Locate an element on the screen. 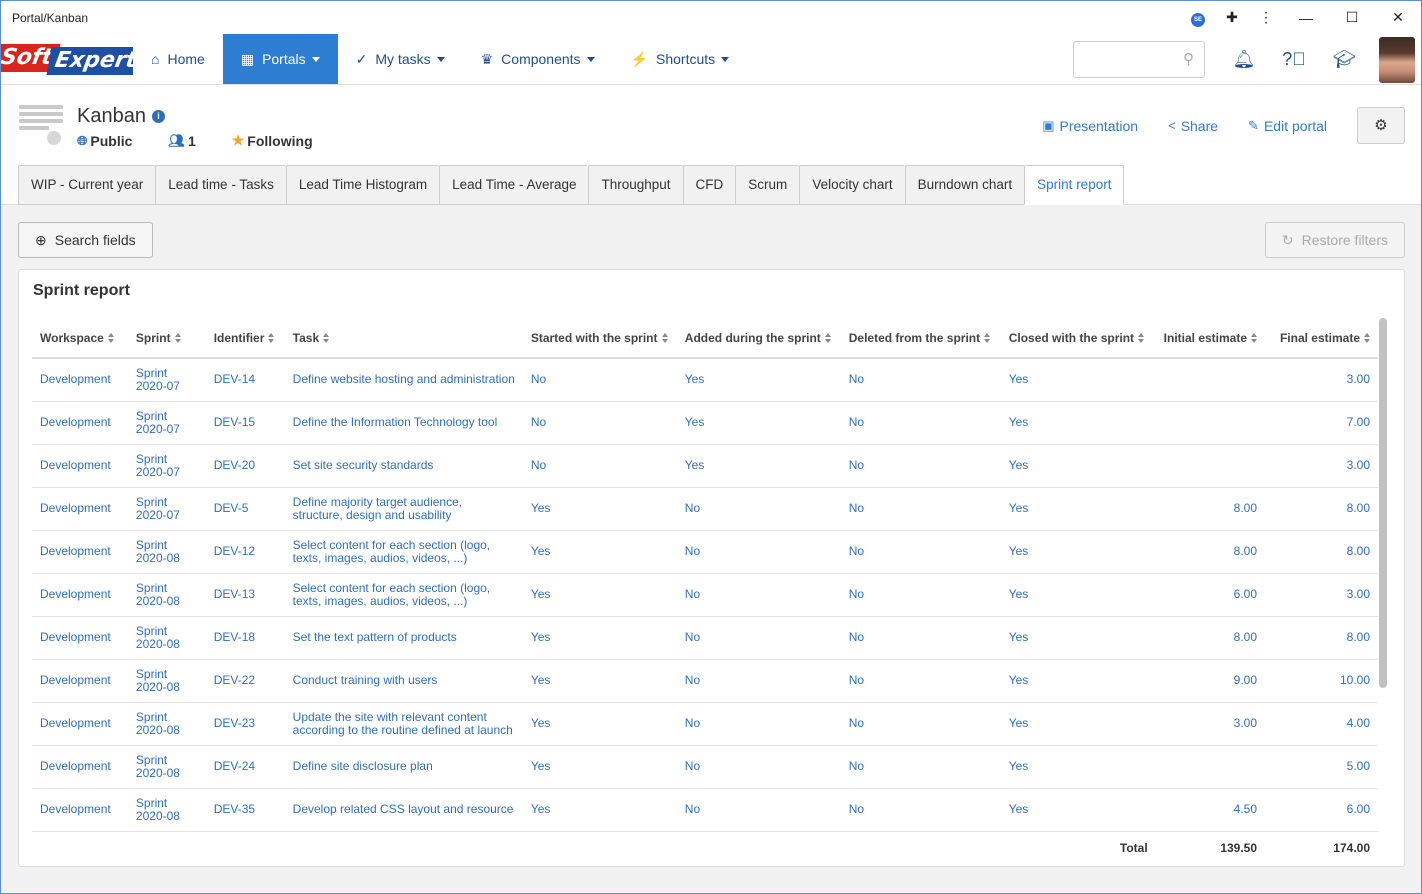 The image size is (1422, 894). nav-portals: ▦ Portals is located at coordinates (280, 59).